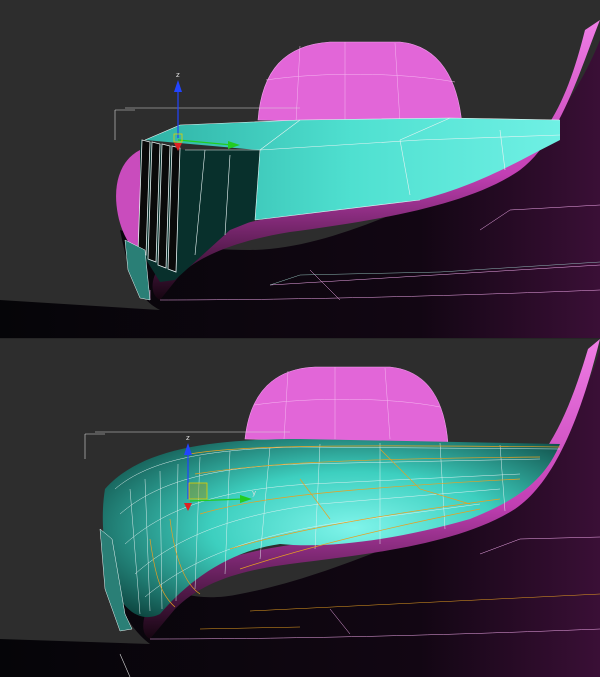 Image resolution: width=600 pixels, height=677 pixels. What do you see at coordinates (254, 493) in the screenshot?
I see `y-axis-label: y` at bounding box center [254, 493].